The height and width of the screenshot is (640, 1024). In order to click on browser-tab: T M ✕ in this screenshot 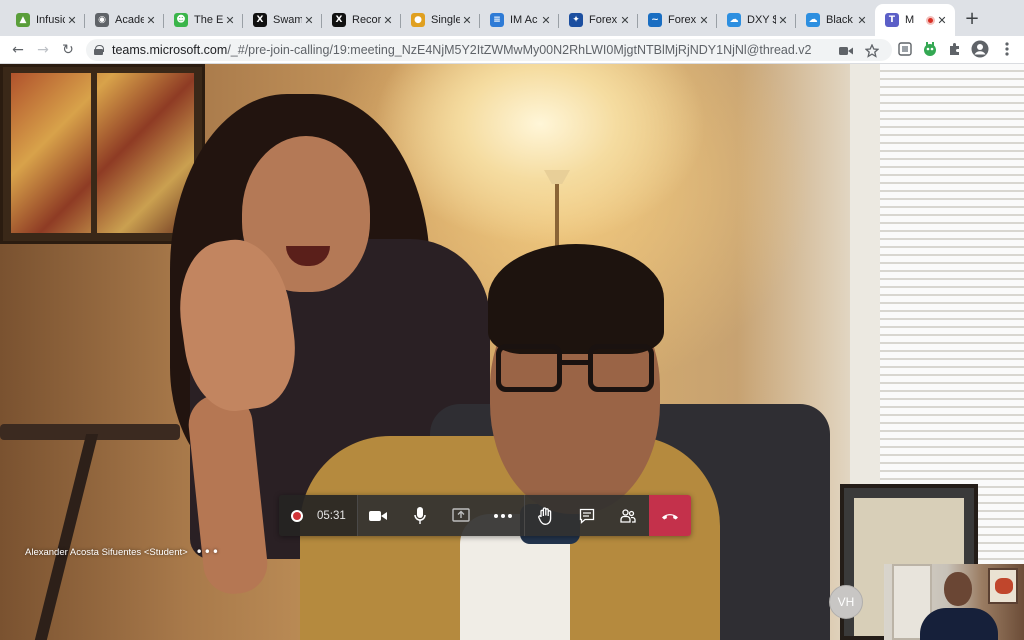, I will do `click(915, 20)`.